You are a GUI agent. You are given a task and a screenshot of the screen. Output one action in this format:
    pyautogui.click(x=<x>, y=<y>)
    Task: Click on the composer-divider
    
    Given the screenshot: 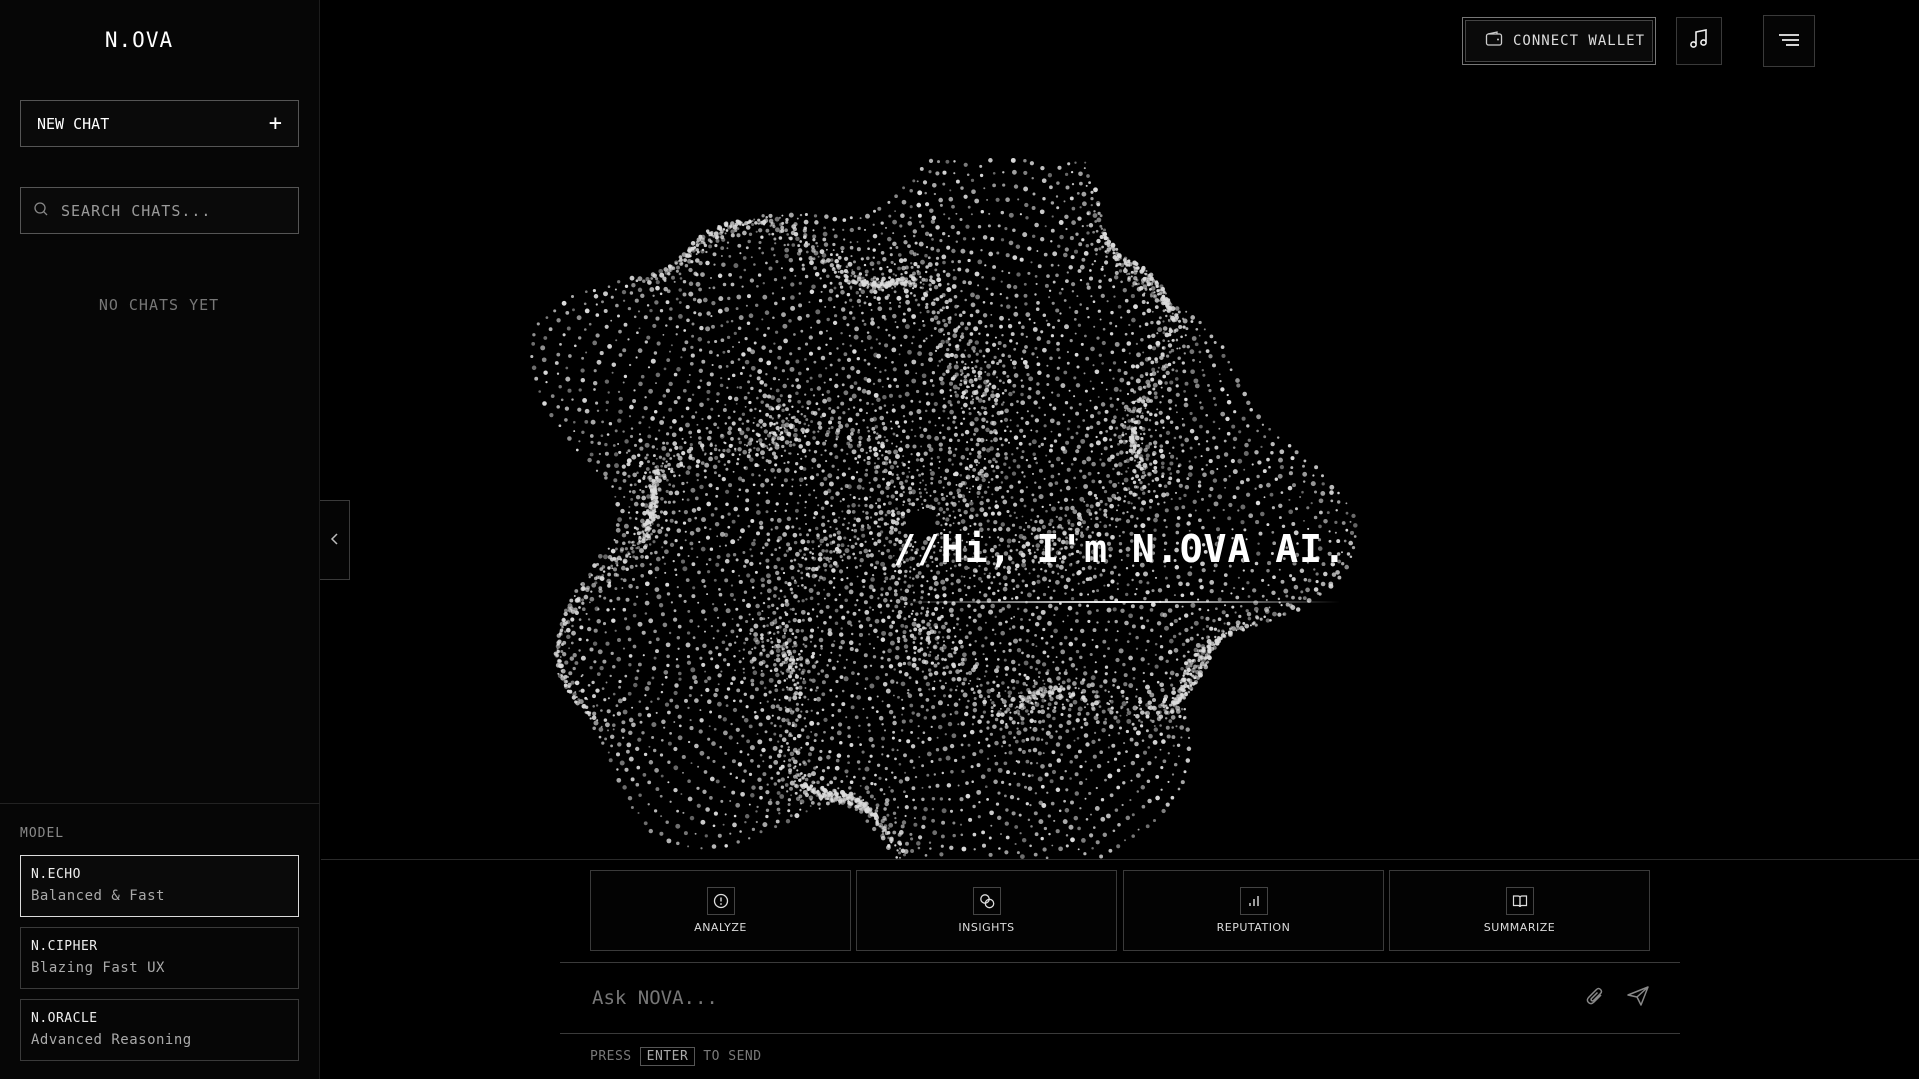 What is the action you would take?
    pyautogui.click(x=1120, y=859)
    